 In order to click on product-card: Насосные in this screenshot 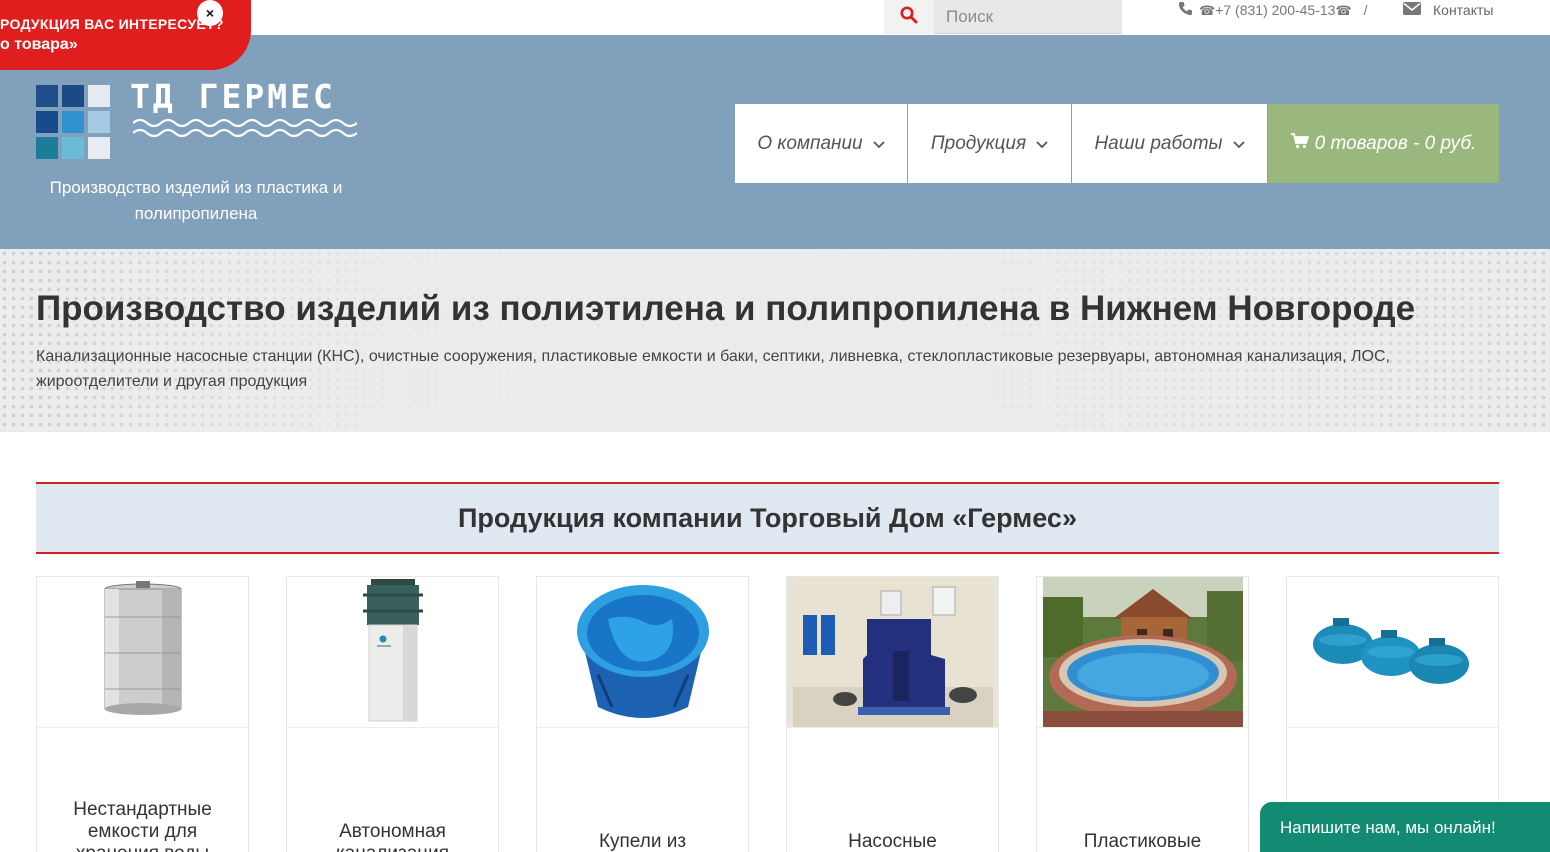, I will do `click(892, 714)`.